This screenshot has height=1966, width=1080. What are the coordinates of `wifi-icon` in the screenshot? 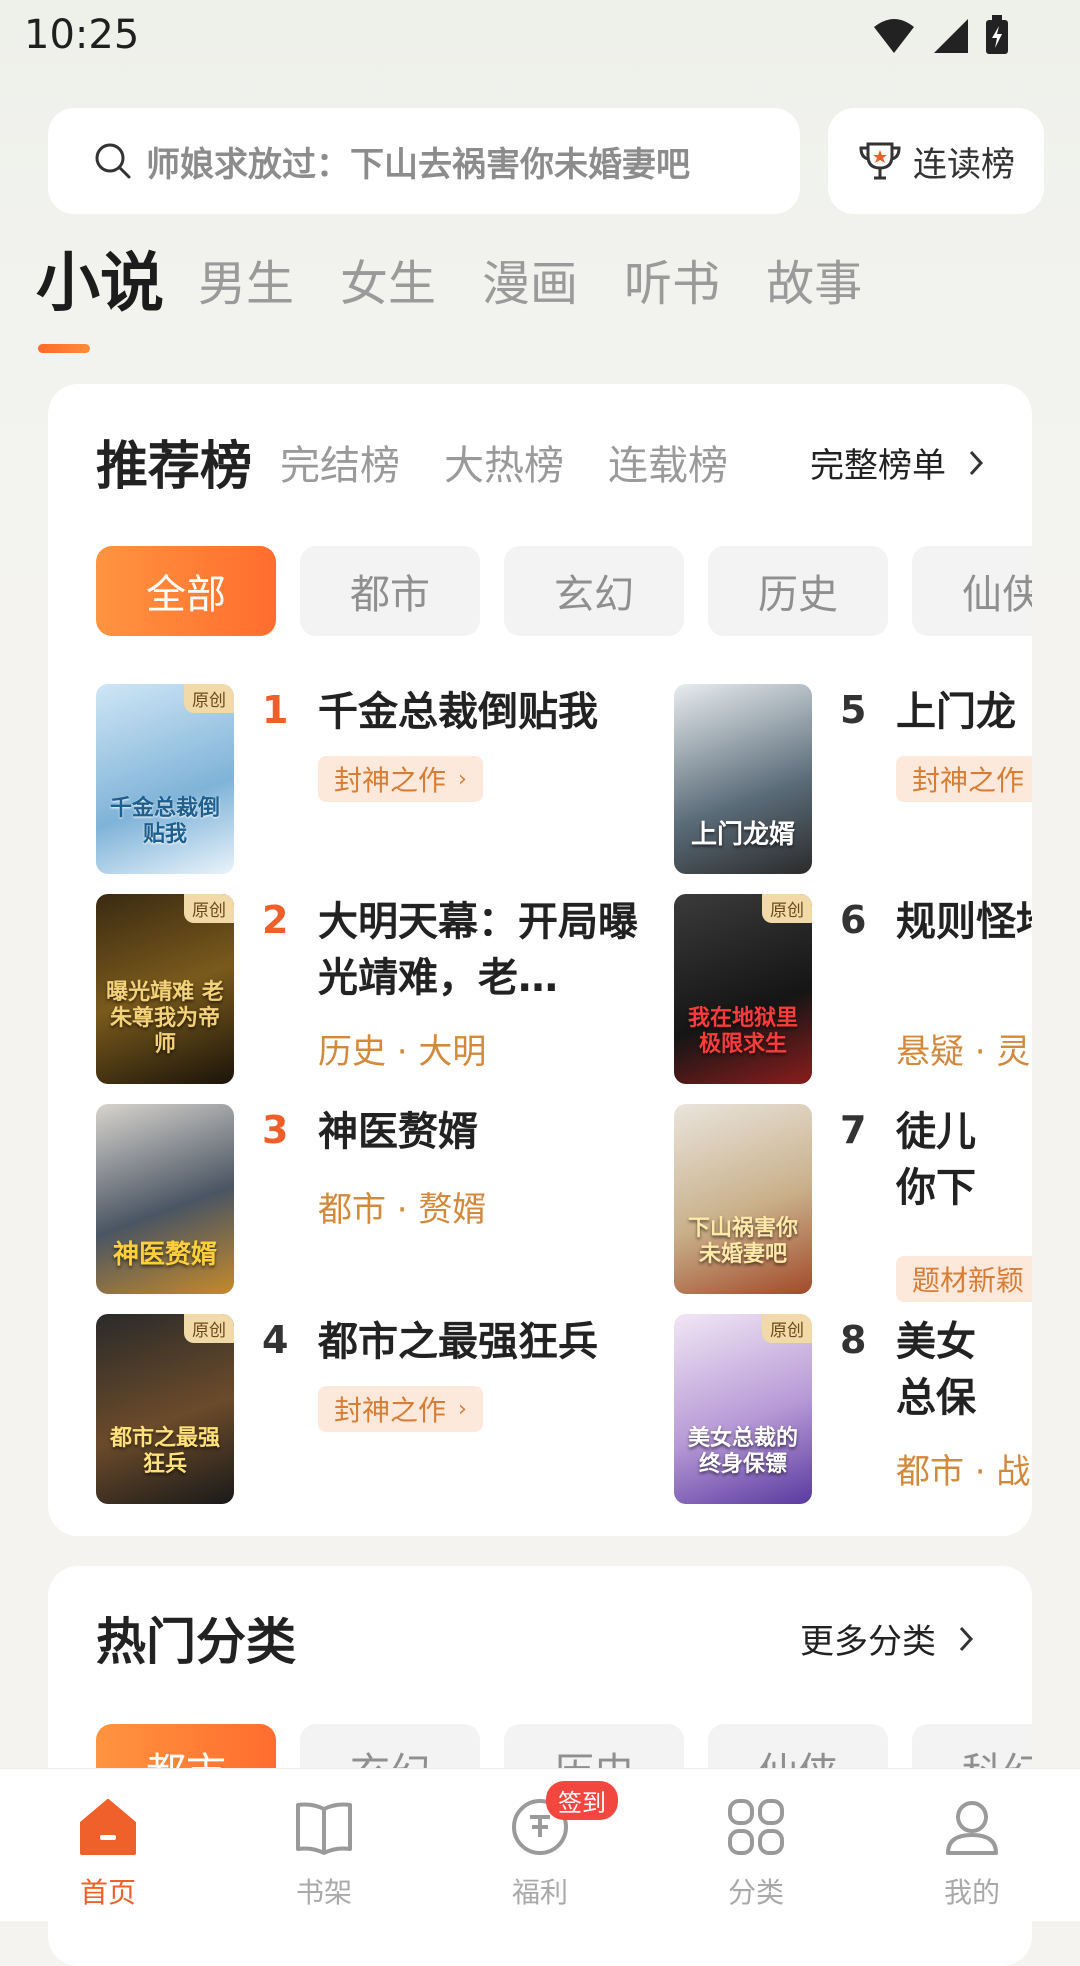 It's located at (894, 36).